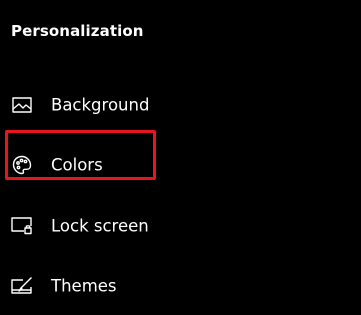  Describe the element at coordinates (100, 105) in the screenshot. I see `nav-item-label: Background` at that location.